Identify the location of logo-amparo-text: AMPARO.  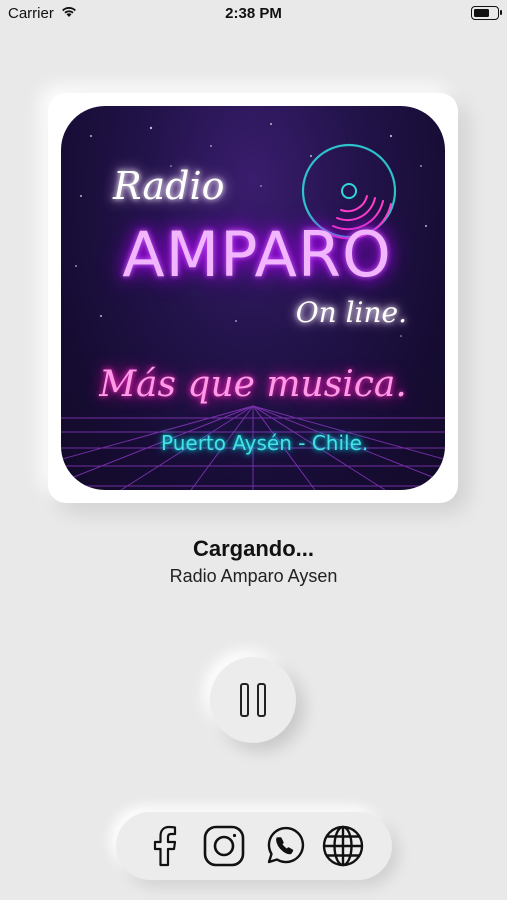
(257, 254).